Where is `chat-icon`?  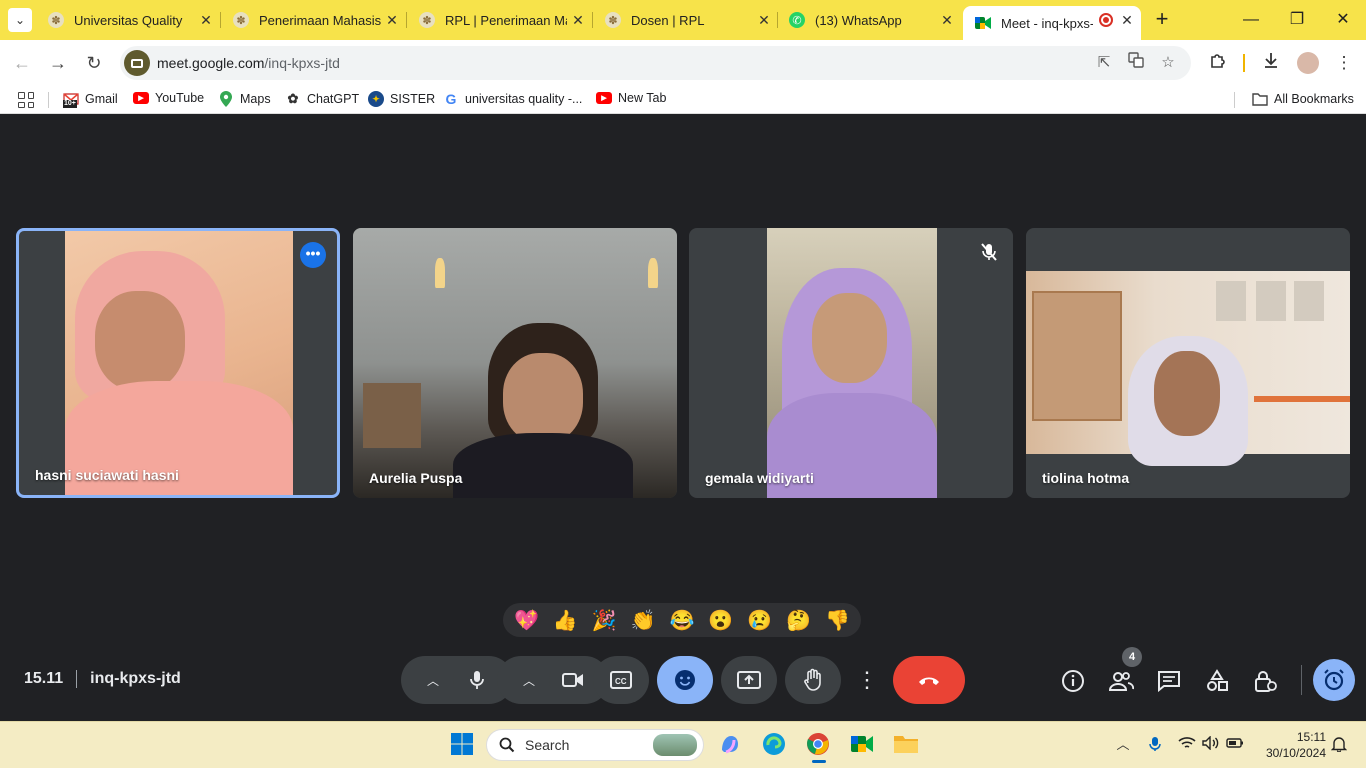 chat-icon is located at coordinates (1169, 681).